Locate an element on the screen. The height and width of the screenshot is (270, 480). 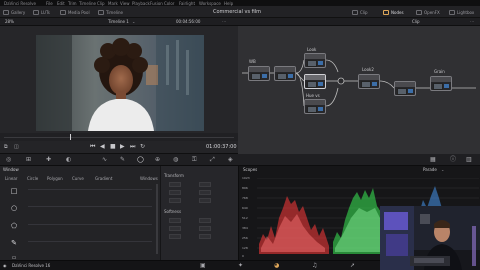
nodes-button: Nodes is located at coordinates (393, 12).